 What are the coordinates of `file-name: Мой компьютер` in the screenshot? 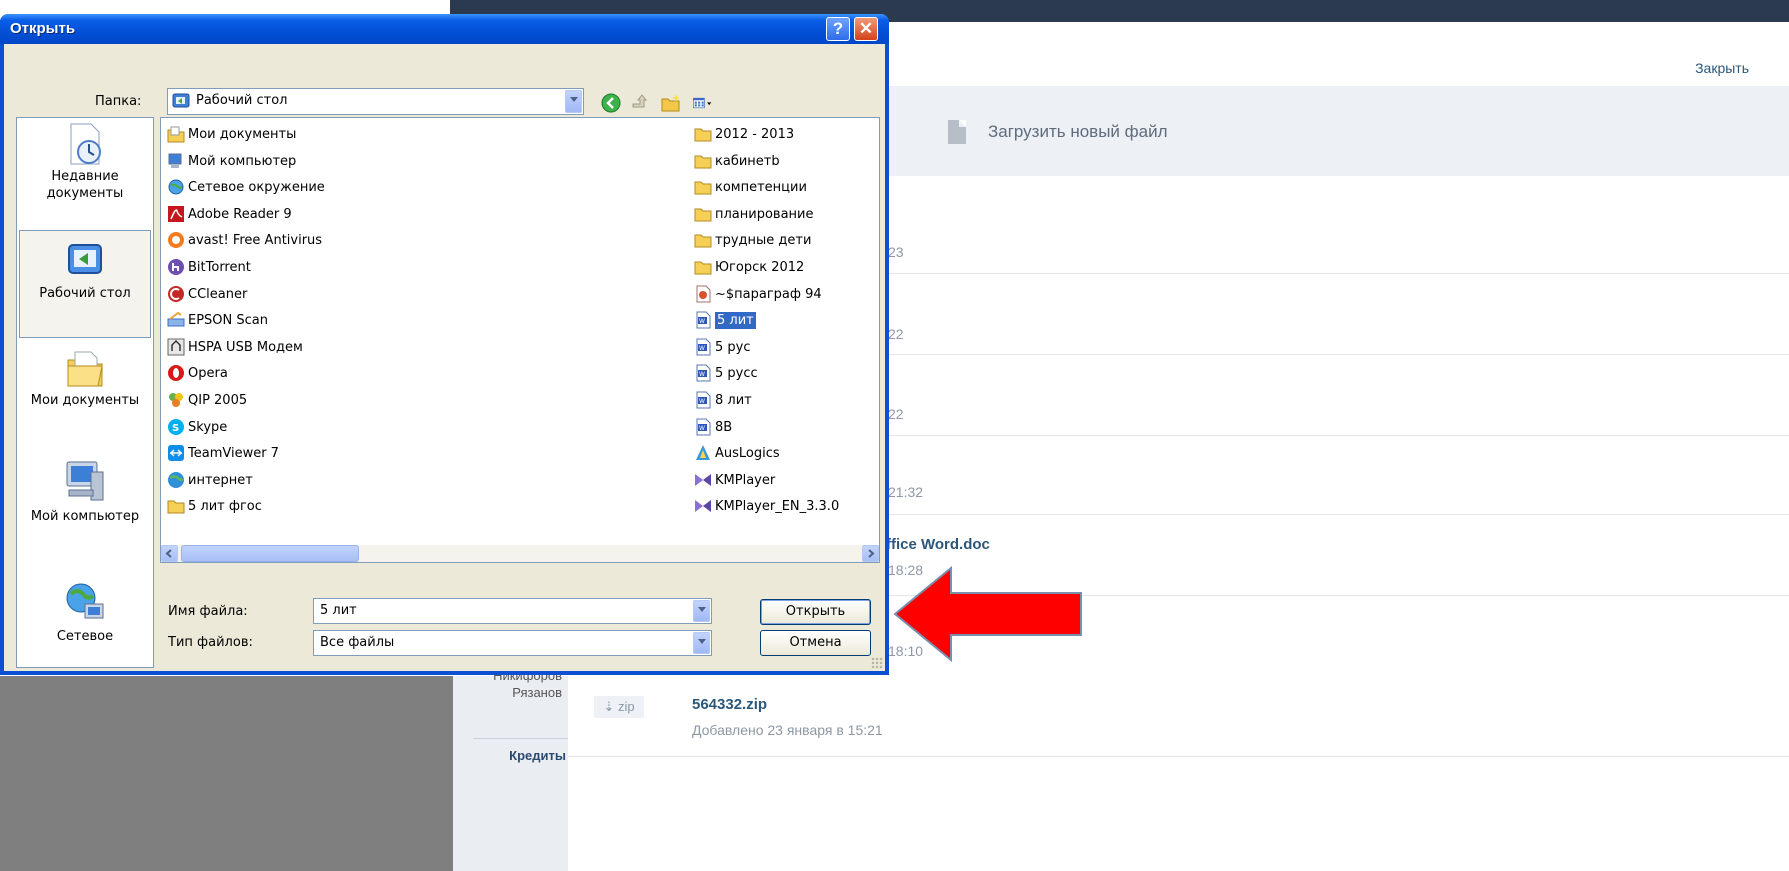 It's located at (242, 161).